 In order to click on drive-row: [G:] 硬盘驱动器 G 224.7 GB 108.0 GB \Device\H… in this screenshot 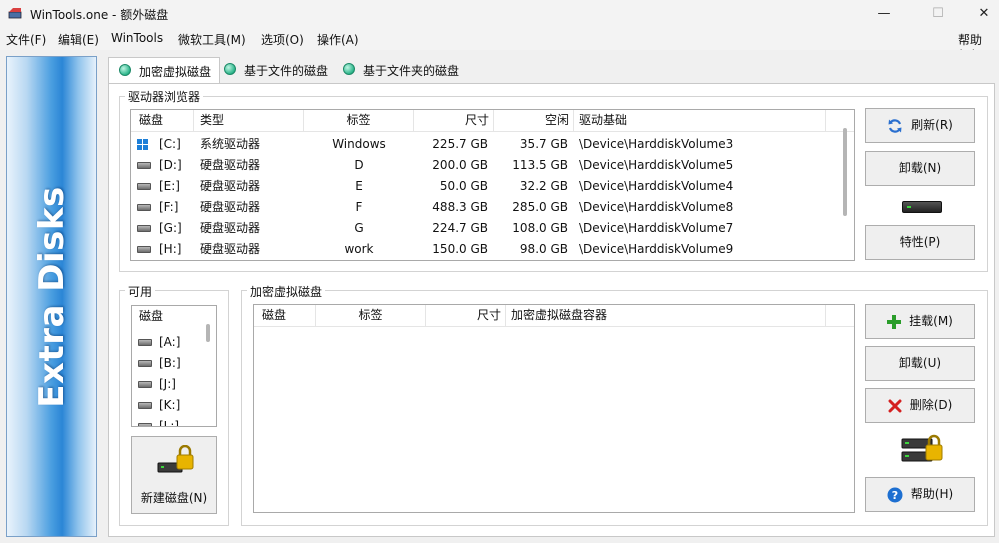, I will do `click(492, 228)`.